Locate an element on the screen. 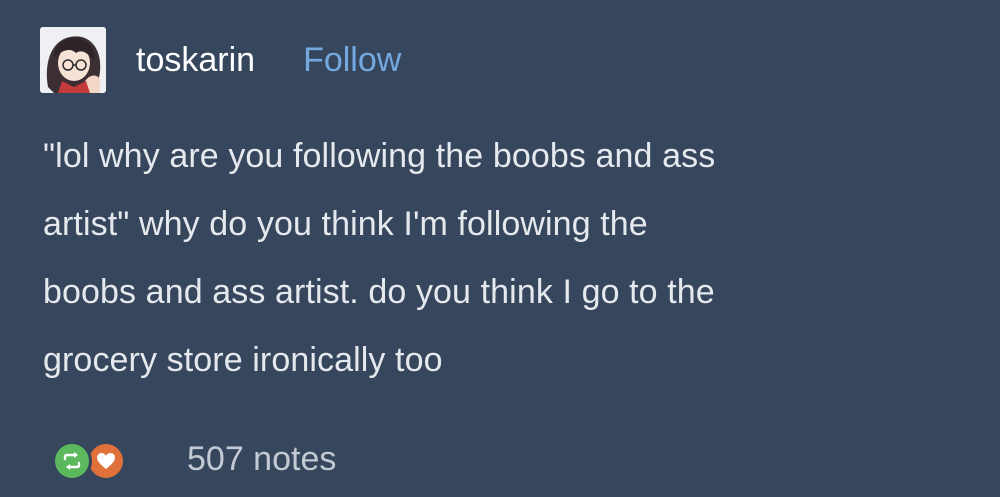  post-header: toskarin Follow is located at coordinates (220, 60).